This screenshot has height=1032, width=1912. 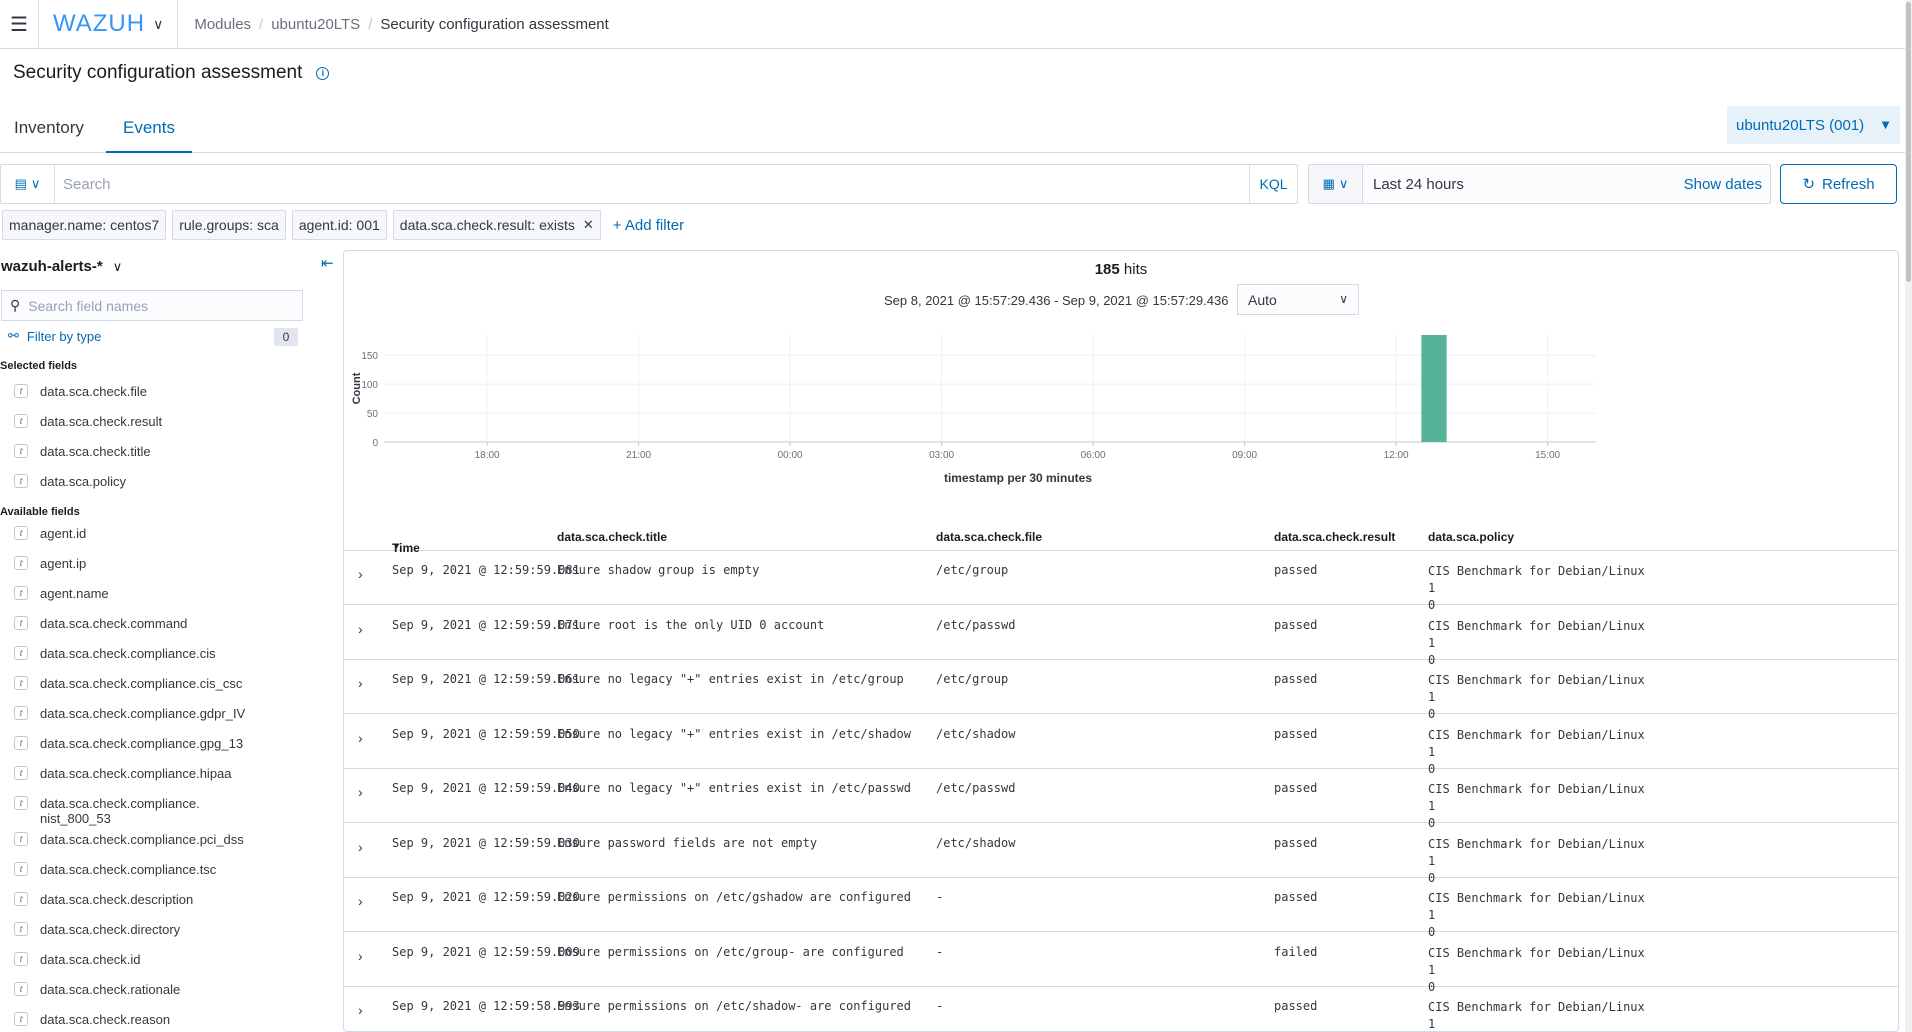 What do you see at coordinates (129, 839) in the screenshot?
I see `field-item: t data.sca.check.compliance.pci_dss` at bounding box center [129, 839].